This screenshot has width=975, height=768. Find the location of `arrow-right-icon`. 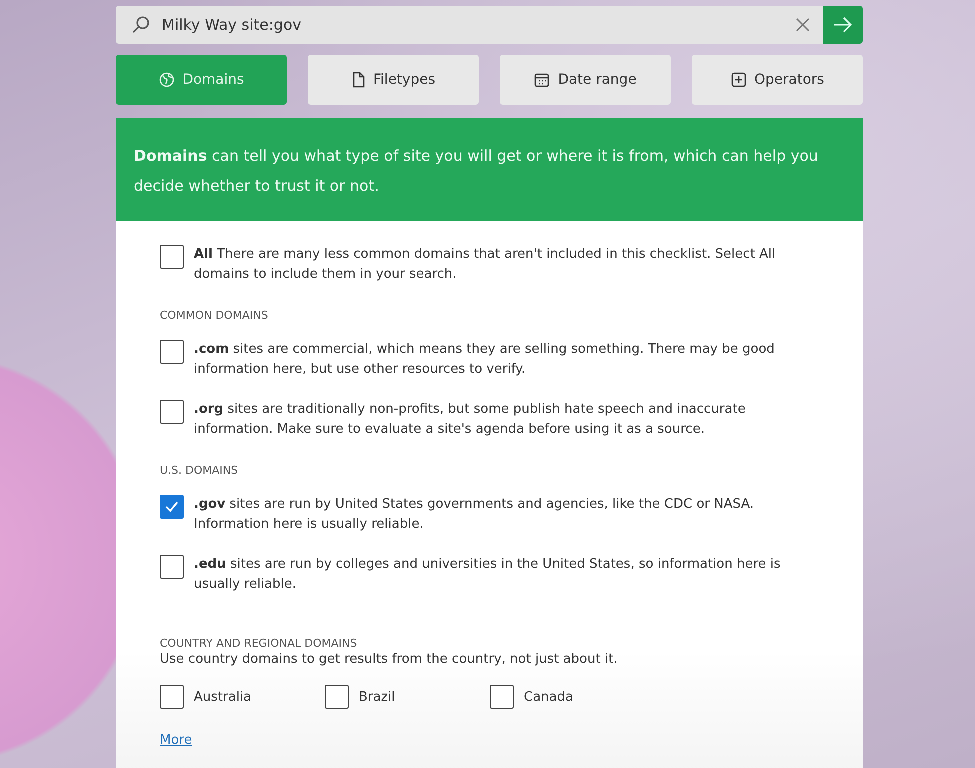

arrow-right-icon is located at coordinates (843, 25).